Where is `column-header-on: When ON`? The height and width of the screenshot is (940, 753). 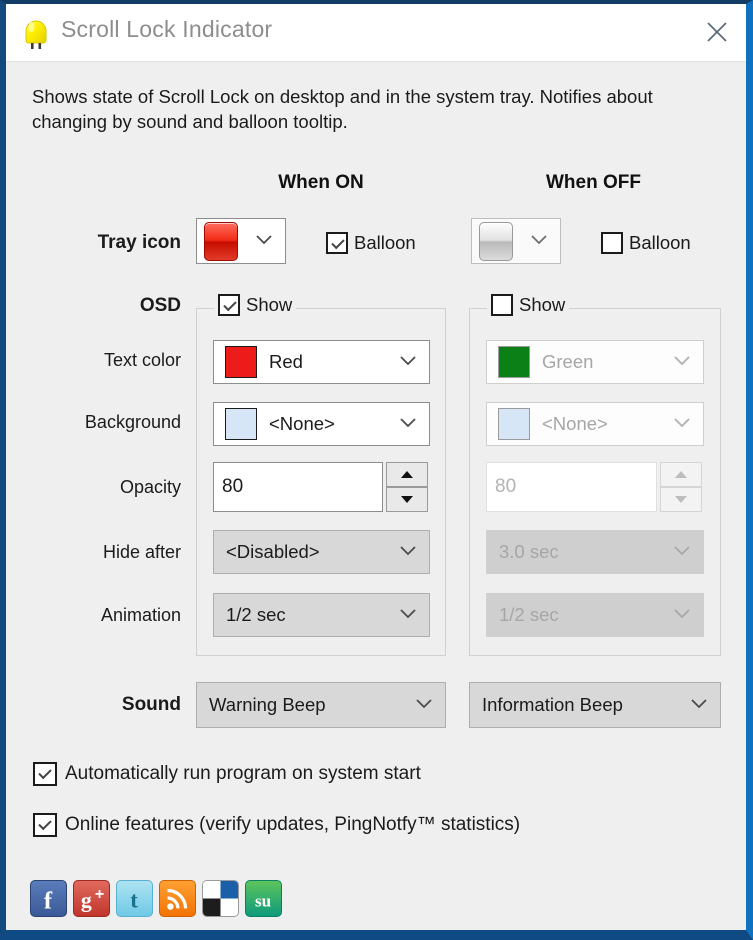 column-header-on: When ON is located at coordinates (321, 182).